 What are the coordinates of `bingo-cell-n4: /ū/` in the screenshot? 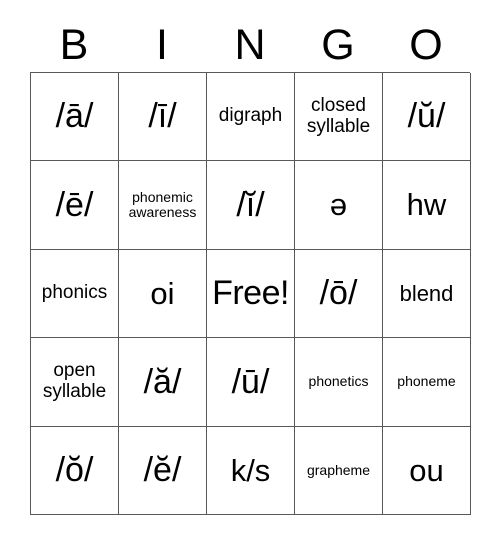 It's located at (251, 382).